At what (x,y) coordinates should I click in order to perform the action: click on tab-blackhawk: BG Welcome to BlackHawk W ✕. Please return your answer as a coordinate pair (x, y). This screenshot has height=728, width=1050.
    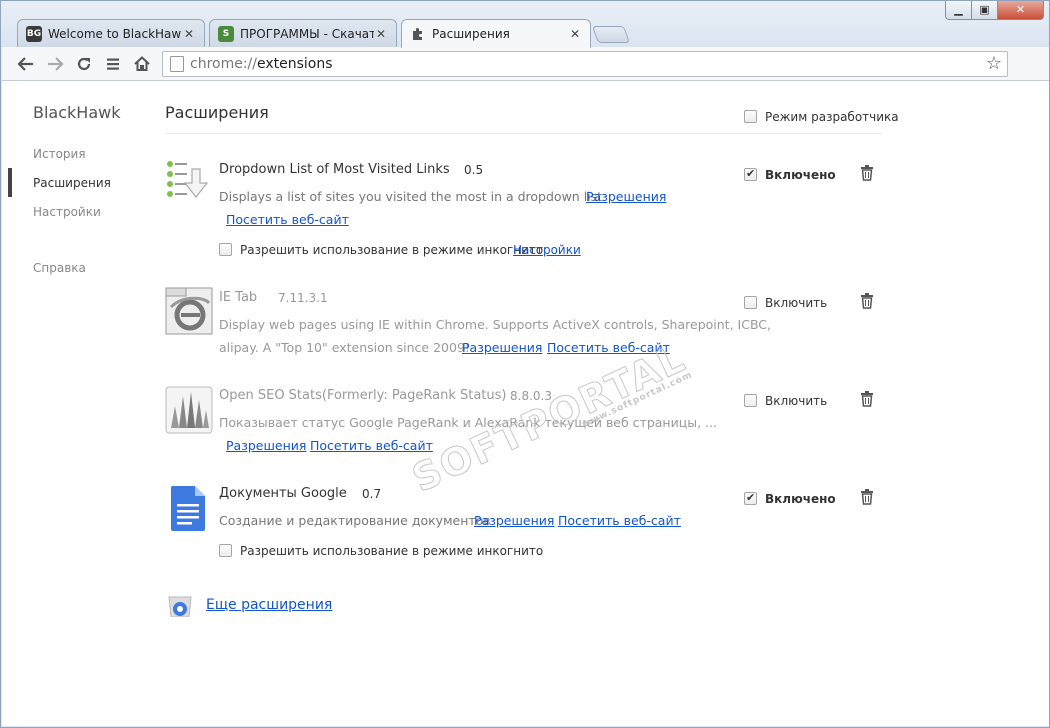
    Looking at the image, I should click on (111, 33).